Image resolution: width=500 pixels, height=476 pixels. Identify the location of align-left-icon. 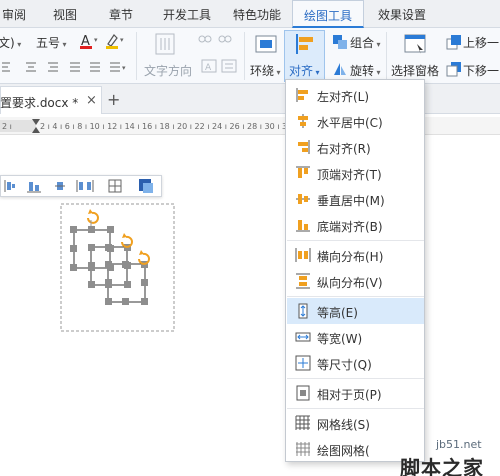
(302, 95).